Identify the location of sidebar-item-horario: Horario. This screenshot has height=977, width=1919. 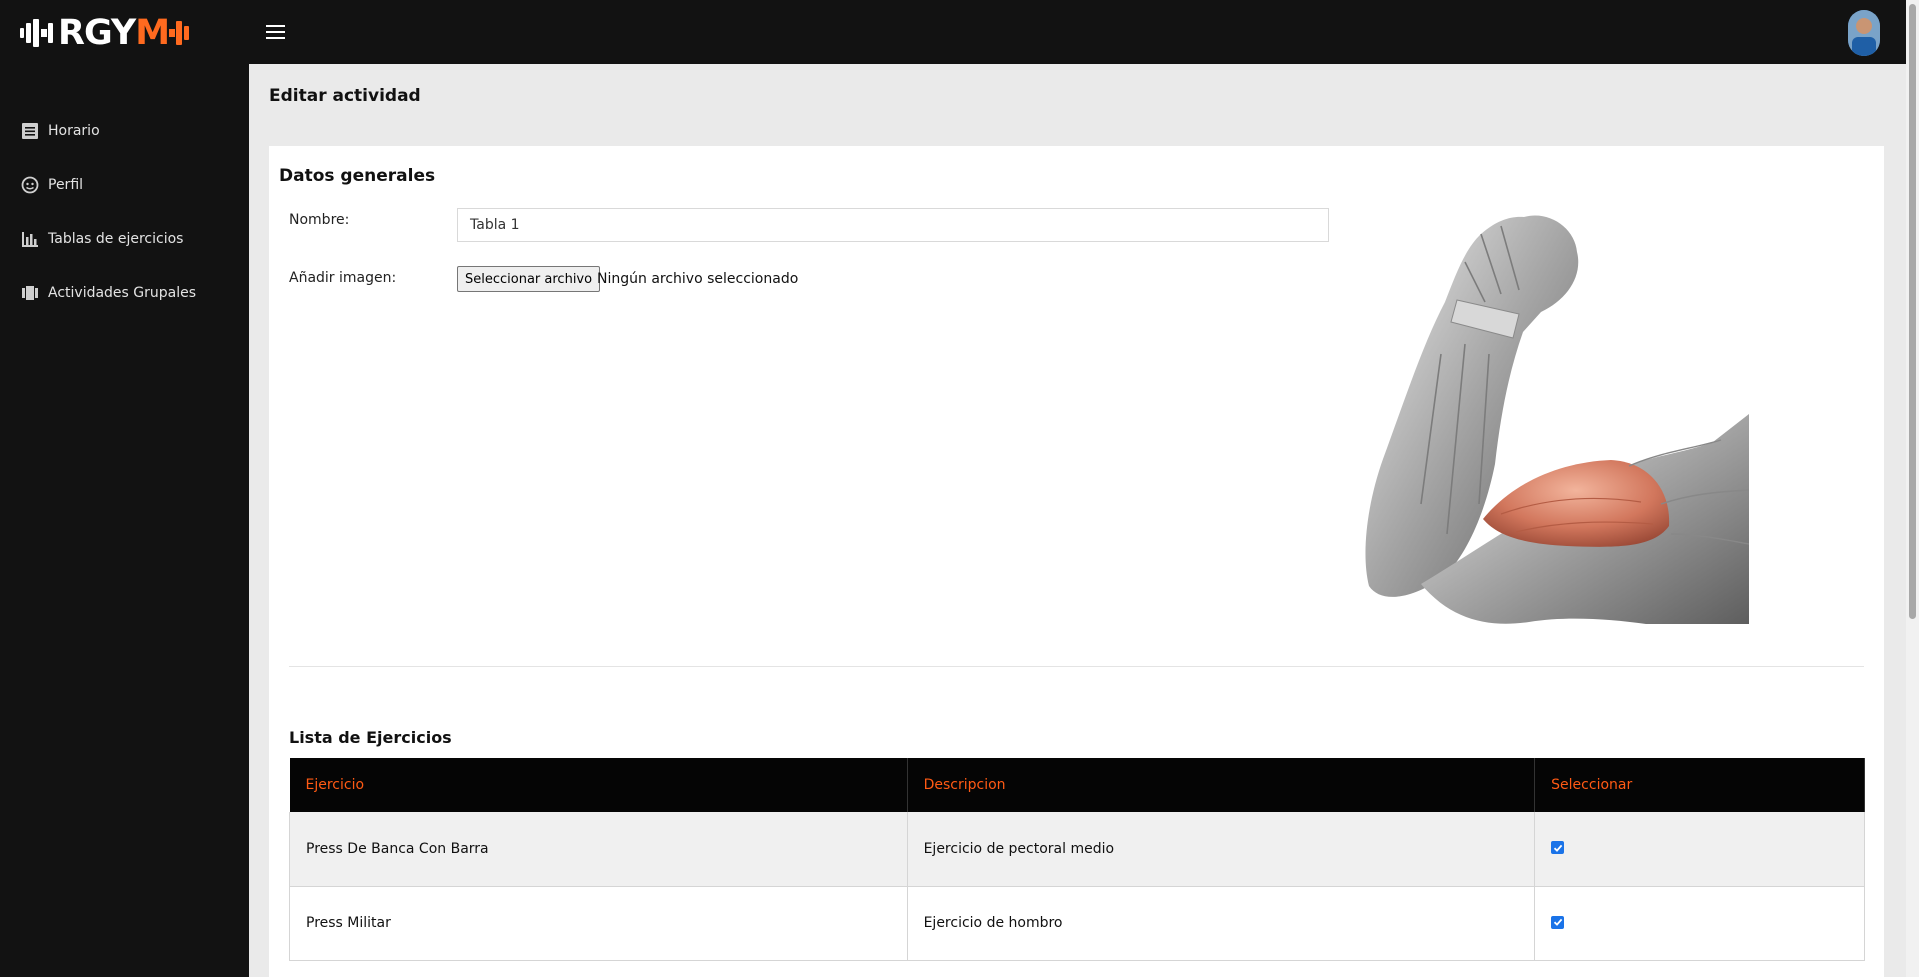
(124, 131).